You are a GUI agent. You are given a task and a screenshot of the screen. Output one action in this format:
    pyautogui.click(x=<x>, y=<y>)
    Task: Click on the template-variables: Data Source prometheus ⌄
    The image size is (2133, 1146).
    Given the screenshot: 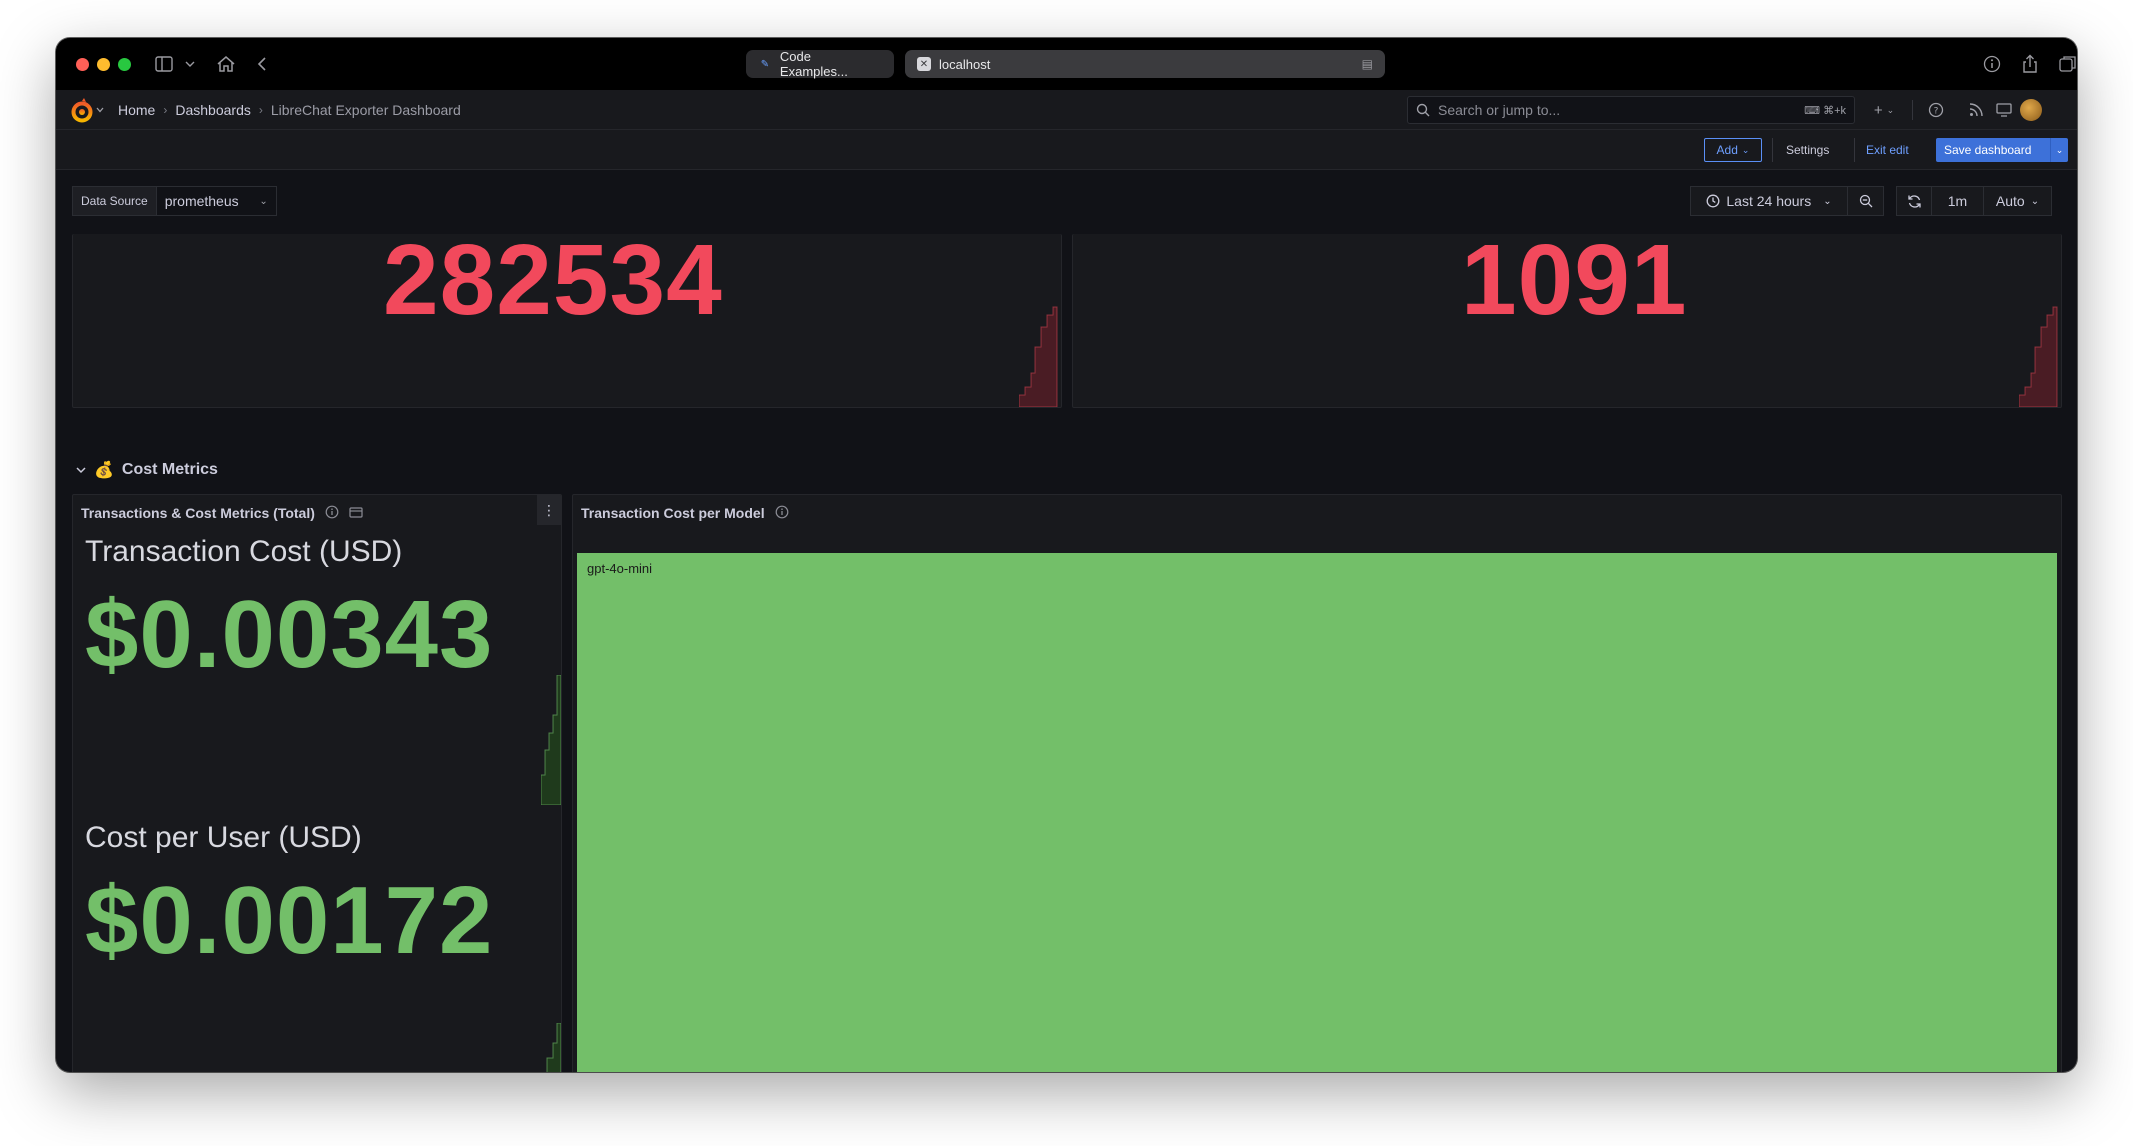 What is the action you would take?
    pyautogui.click(x=174, y=201)
    